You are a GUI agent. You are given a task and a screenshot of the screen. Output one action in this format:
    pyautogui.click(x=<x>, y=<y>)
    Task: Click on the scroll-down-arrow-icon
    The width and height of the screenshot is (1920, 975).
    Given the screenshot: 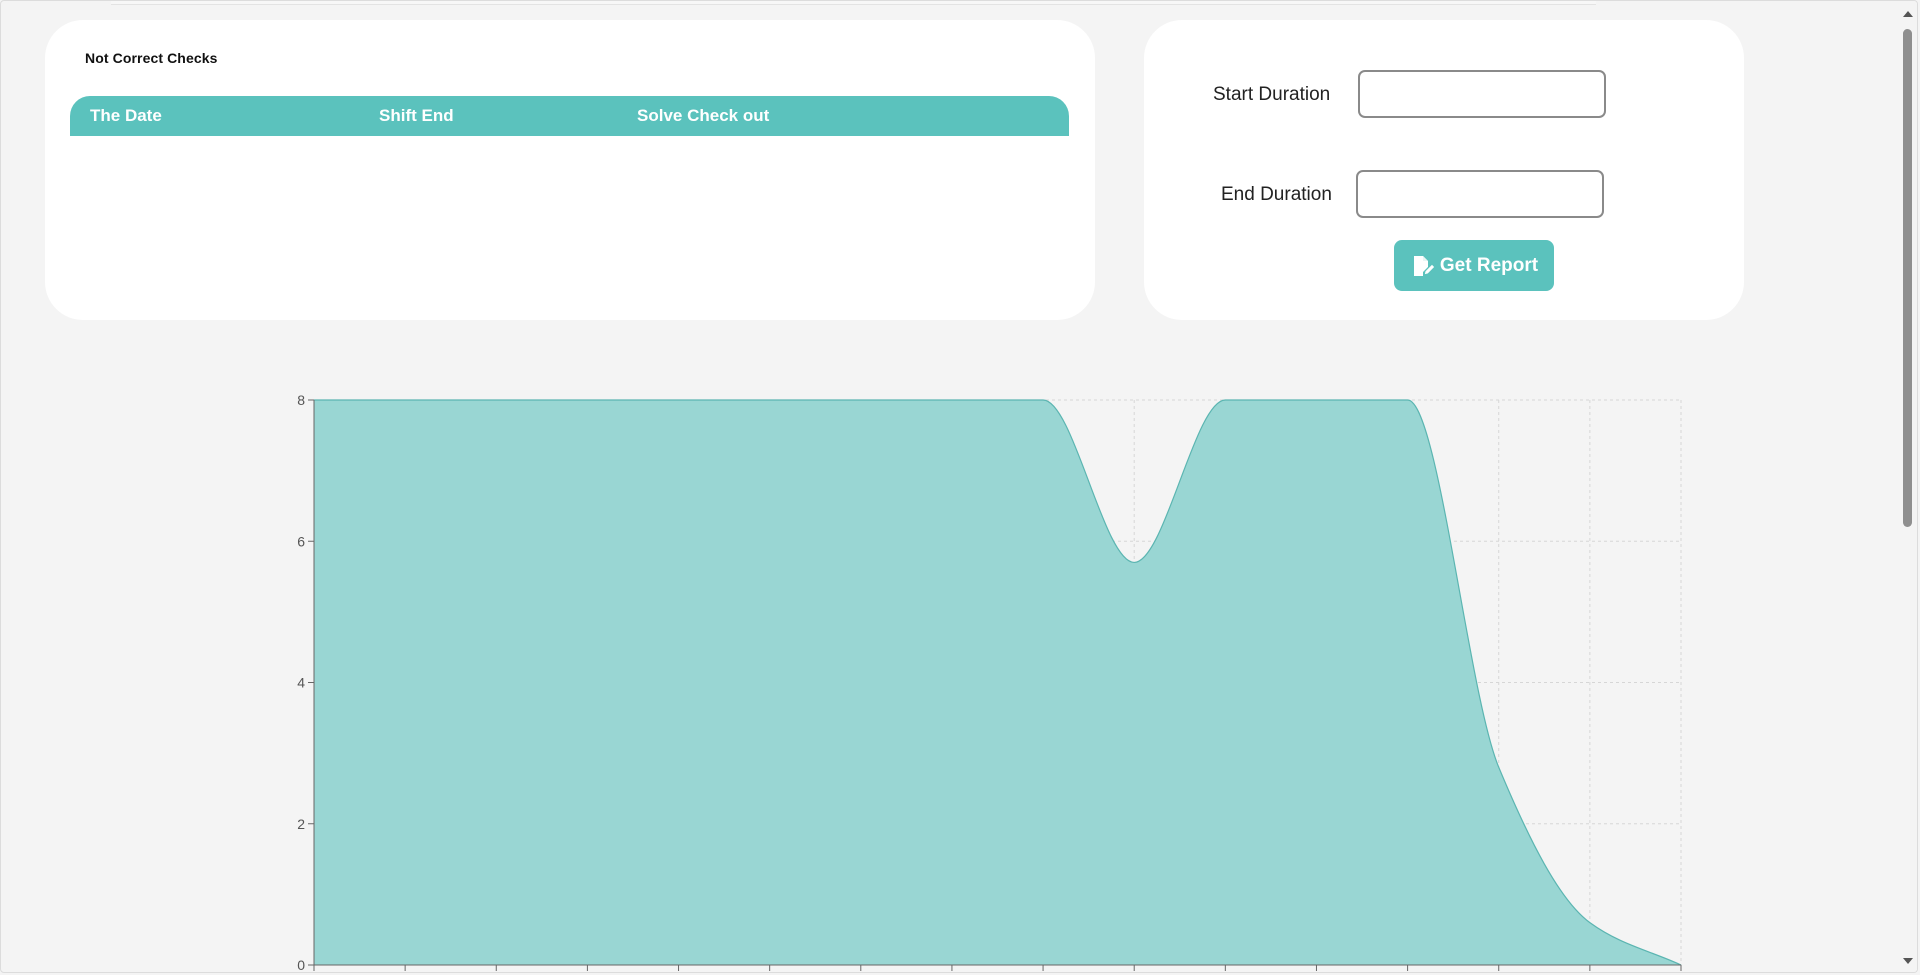 What is the action you would take?
    pyautogui.click(x=1907, y=961)
    